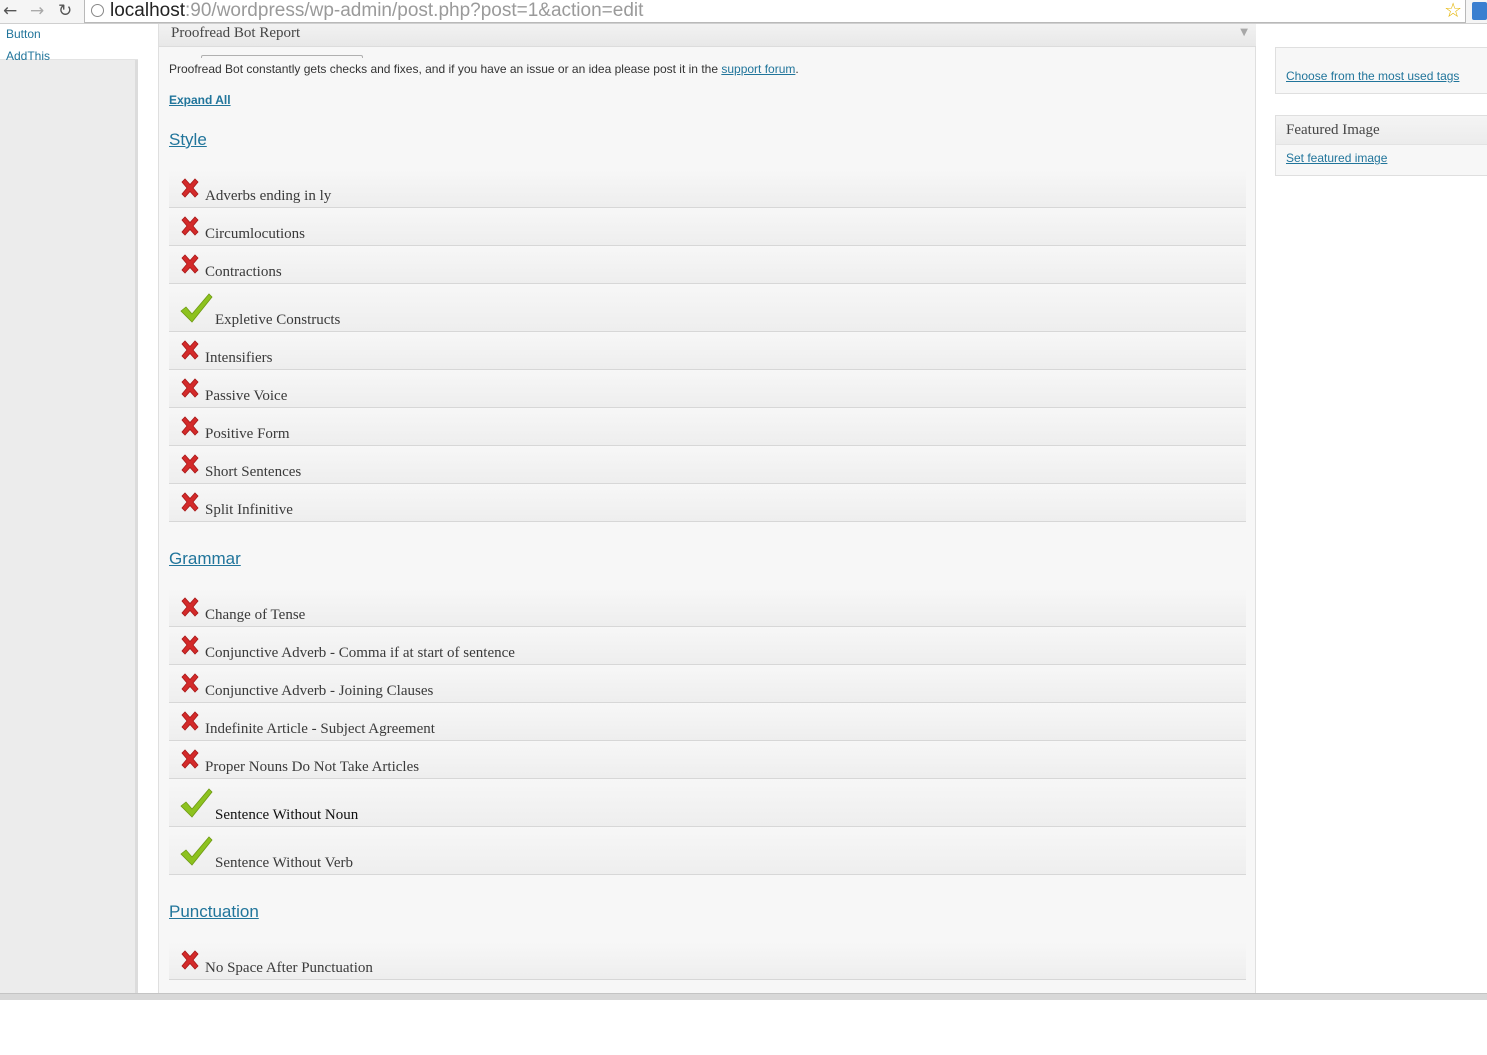 Image resolution: width=1487 pixels, height=1055 pixels. Describe the element at coordinates (268, 196) in the screenshot. I see `check-label: Adverbs ending in ly` at that location.